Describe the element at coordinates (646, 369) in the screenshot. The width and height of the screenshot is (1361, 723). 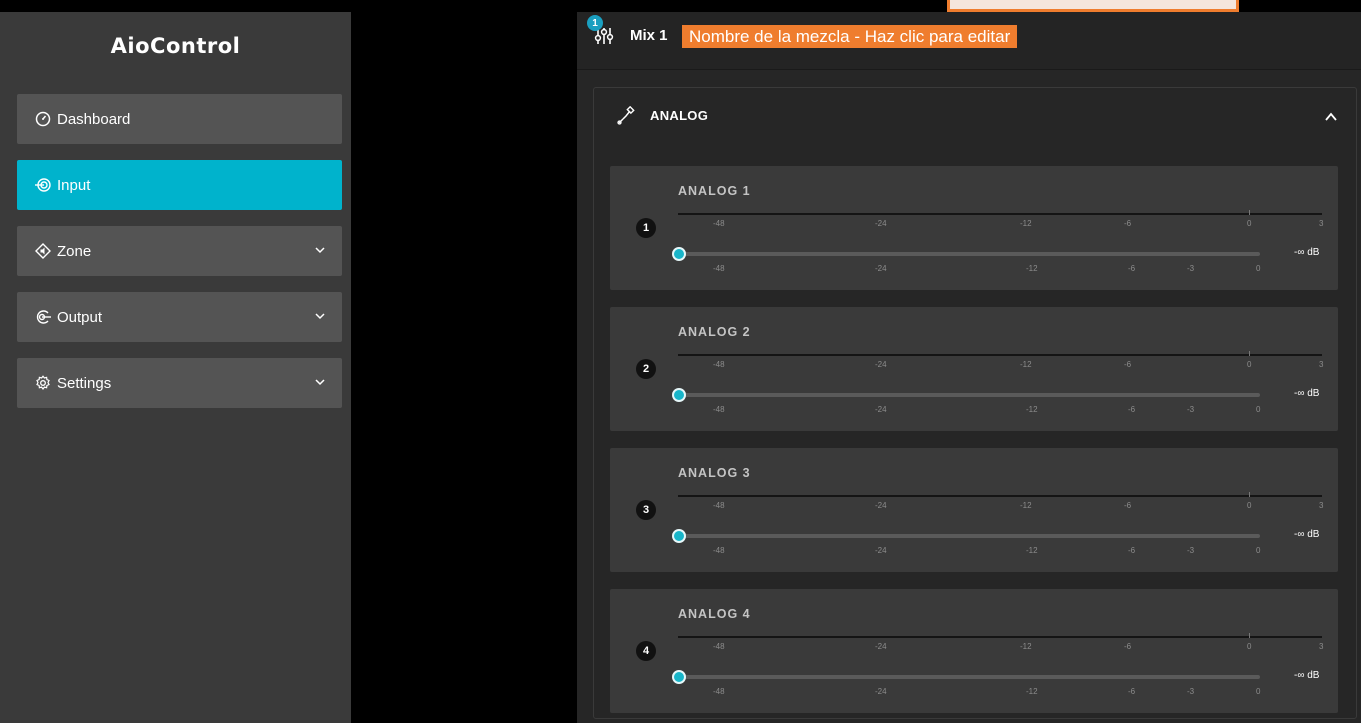
I see `channel-number: 2` at that location.